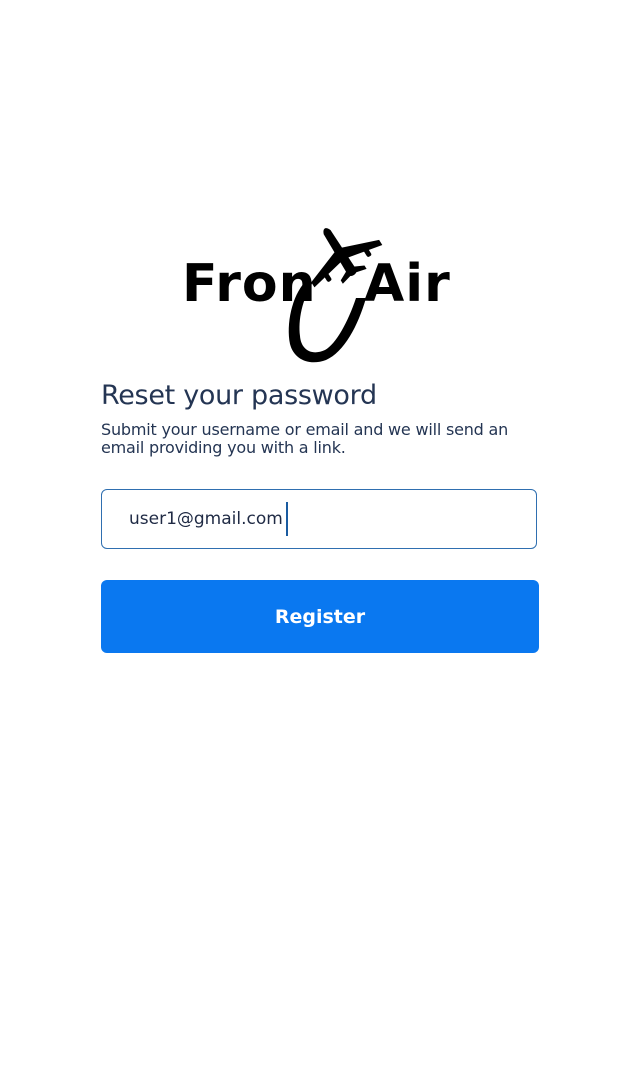 This screenshot has height=1080, width=640. What do you see at coordinates (335, 295) in the screenshot?
I see `airplane-logo-icon` at bounding box center [335, 295].